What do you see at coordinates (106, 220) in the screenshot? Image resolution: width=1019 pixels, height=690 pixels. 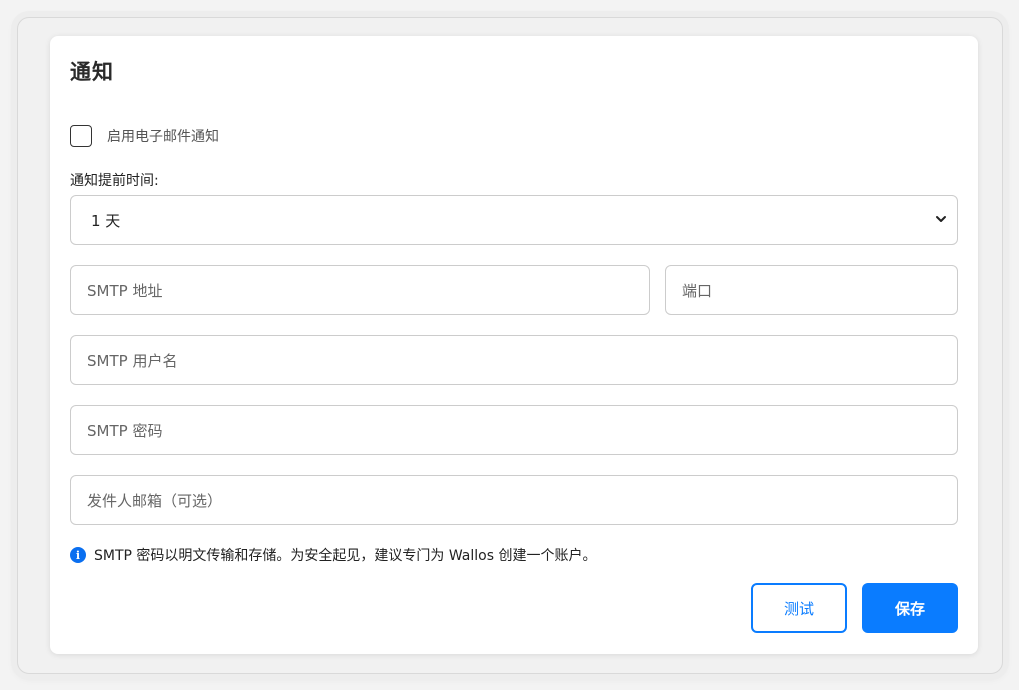 I see `days-before-value: 1 天` at bounding box center [106, 220].